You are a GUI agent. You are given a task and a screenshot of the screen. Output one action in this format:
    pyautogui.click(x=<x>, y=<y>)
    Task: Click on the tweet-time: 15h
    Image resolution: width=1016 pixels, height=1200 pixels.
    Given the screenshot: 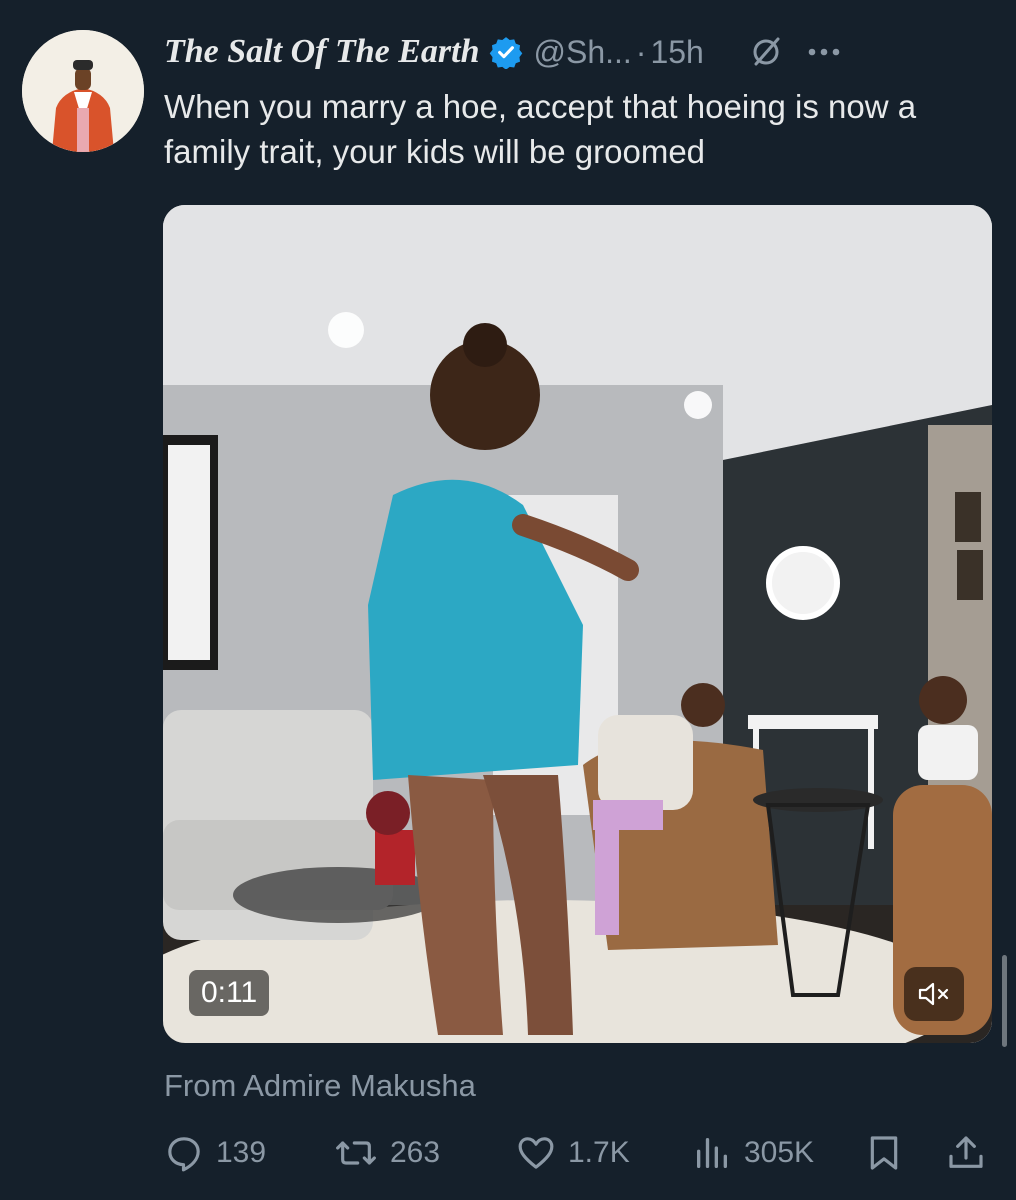 What is the action you would take?
    pyautogui.click(x=676, y=52)
    